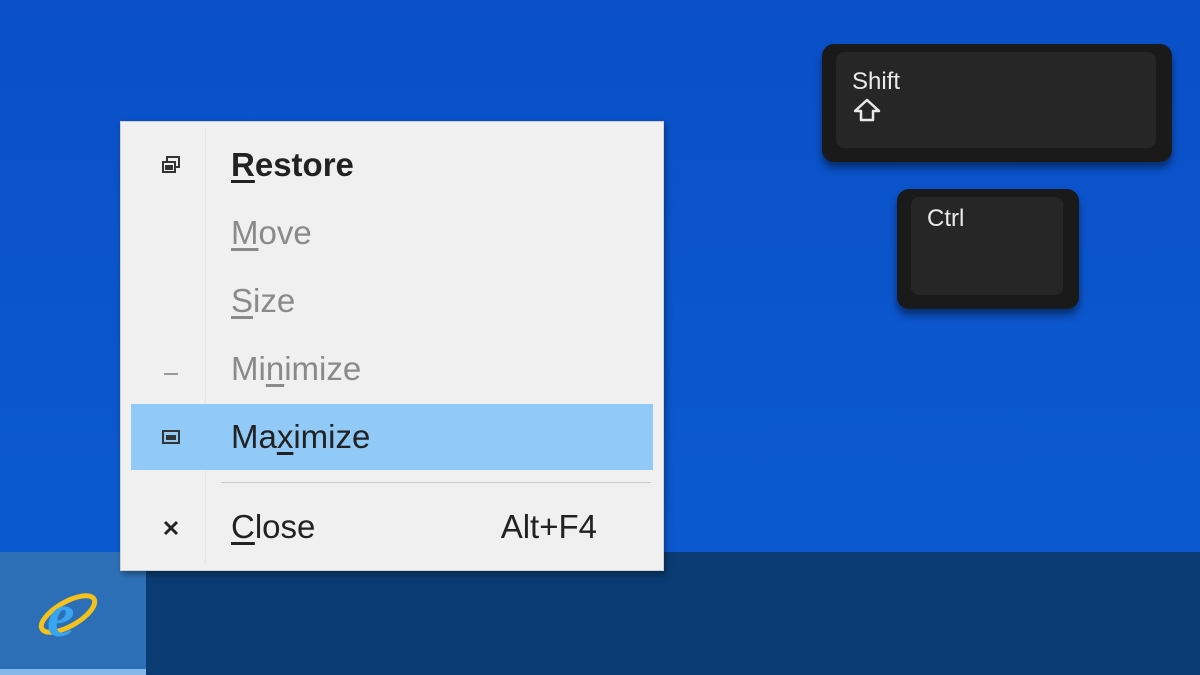 This screenshot has width=1200, height=675. Describe the element at coordinates (171, 165) in the screenshot. I see `restore-icon` at that location.